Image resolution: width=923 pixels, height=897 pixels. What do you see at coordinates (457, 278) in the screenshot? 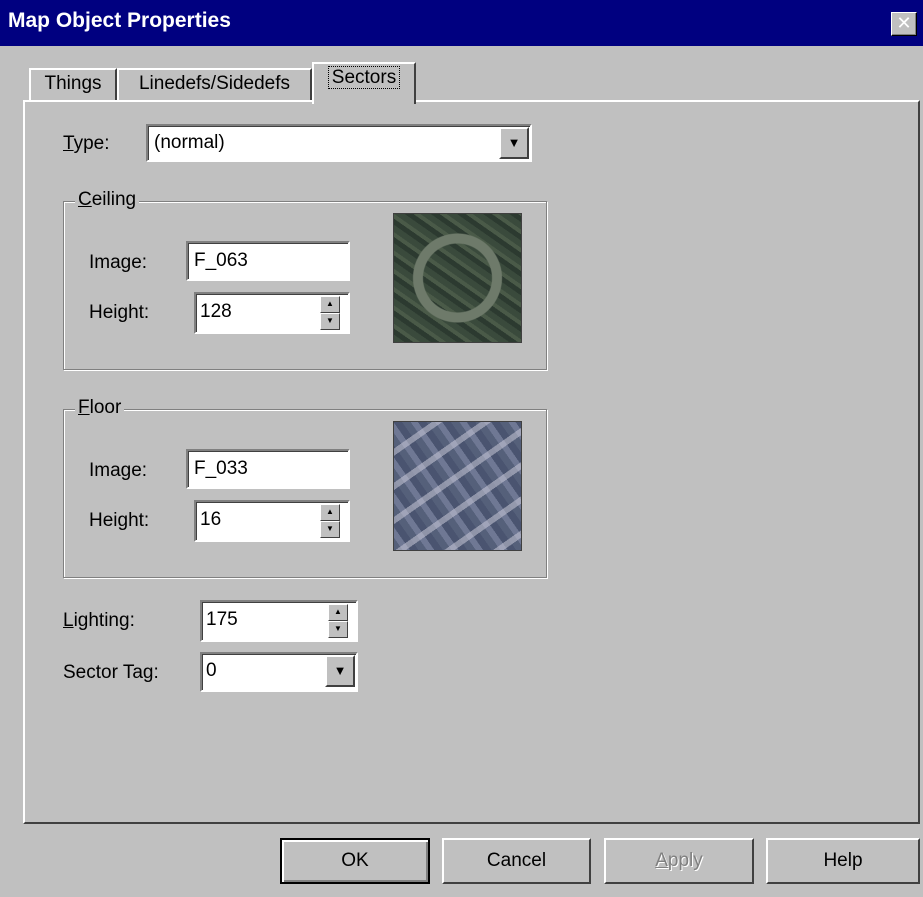
I see `ceiling-texture-preview` at bounding box center [457, 278].